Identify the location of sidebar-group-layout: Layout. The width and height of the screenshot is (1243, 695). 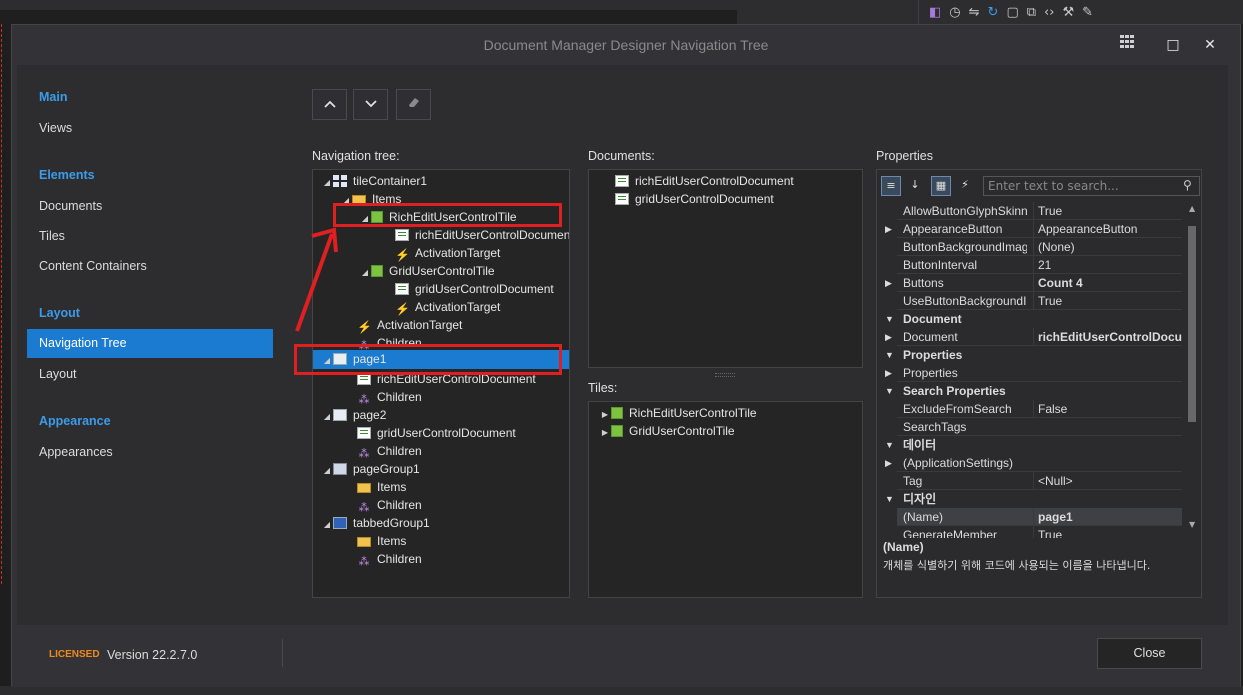
(59, 313).